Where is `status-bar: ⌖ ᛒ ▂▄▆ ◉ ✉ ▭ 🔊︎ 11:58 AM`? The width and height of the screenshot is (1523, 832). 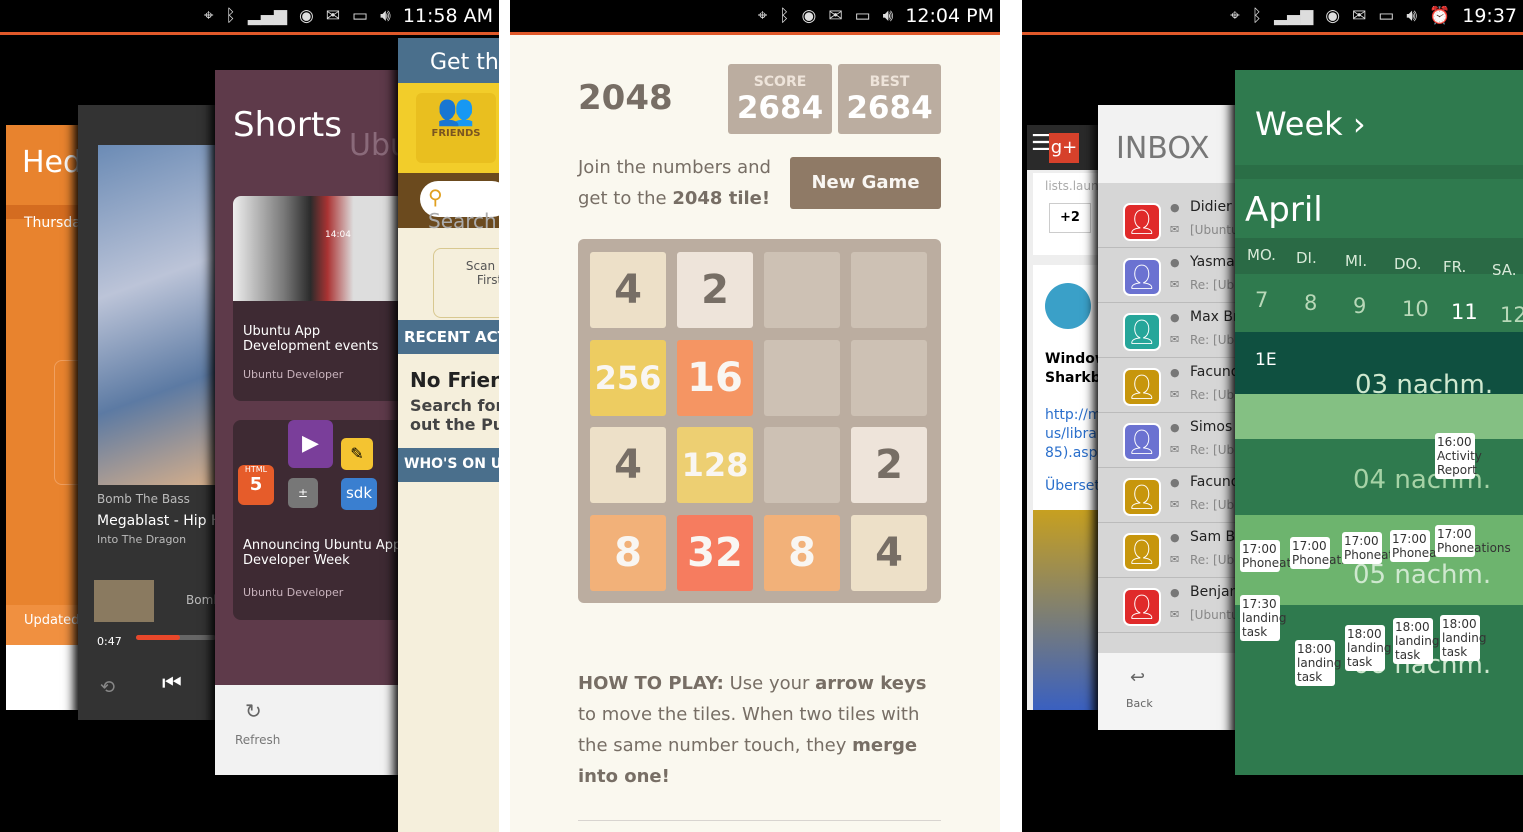 status-bar: ⌖ ᛒ ▂▄▆ ◉ ✉ ▭ 🔊︎ 11:58 AM is located at coordinates (249, 17).